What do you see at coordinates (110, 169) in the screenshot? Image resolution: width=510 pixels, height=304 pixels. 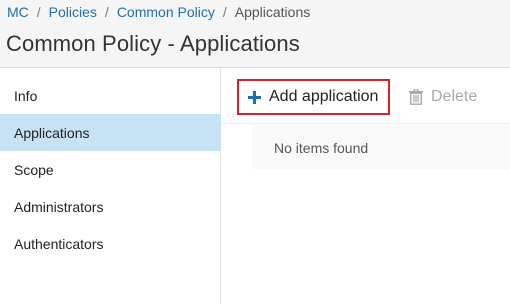 I see `sidebar-item-scope: Scope` at bounding box center [110, 169].